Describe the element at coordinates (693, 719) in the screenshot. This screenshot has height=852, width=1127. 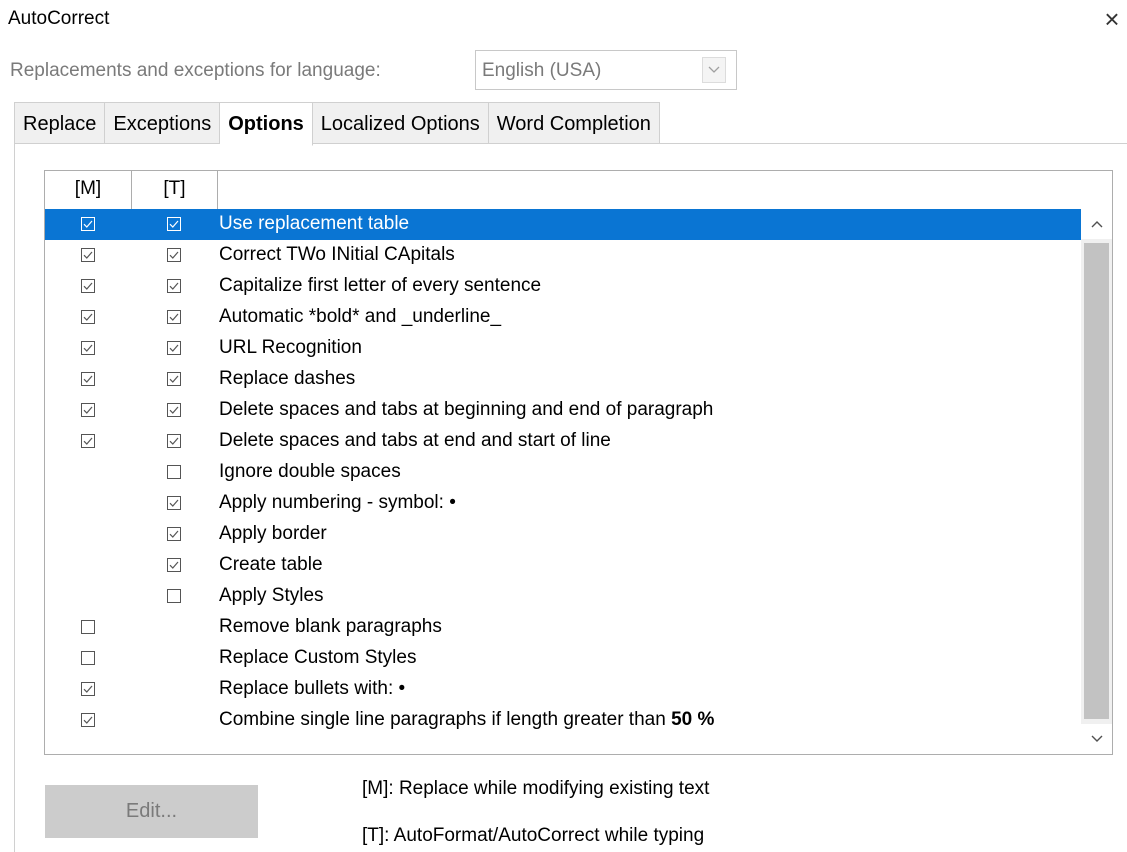
I see `option-value: 50 %` at that location.